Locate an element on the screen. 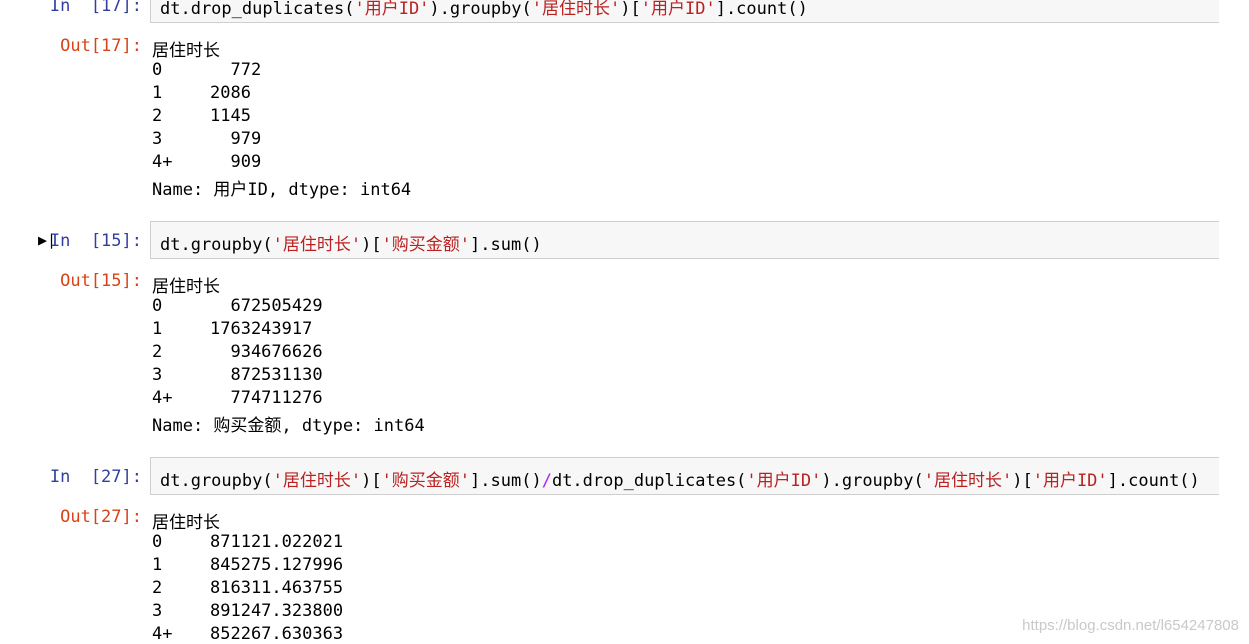 This screenshot has width=1249, height=644. output-row: 1 2086 is located at coordinates (201, 93).